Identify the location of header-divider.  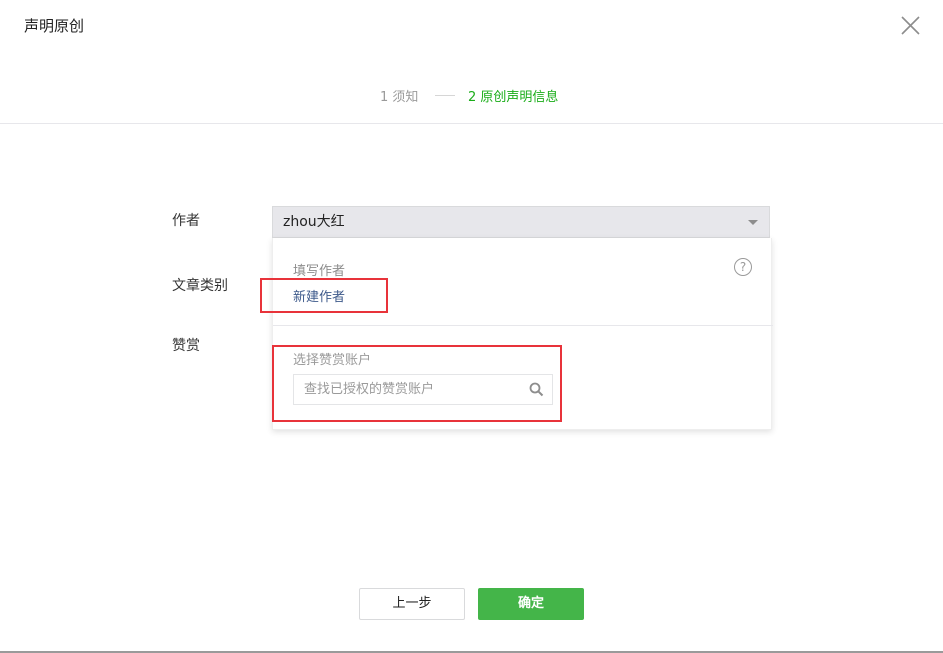
(471, 123).